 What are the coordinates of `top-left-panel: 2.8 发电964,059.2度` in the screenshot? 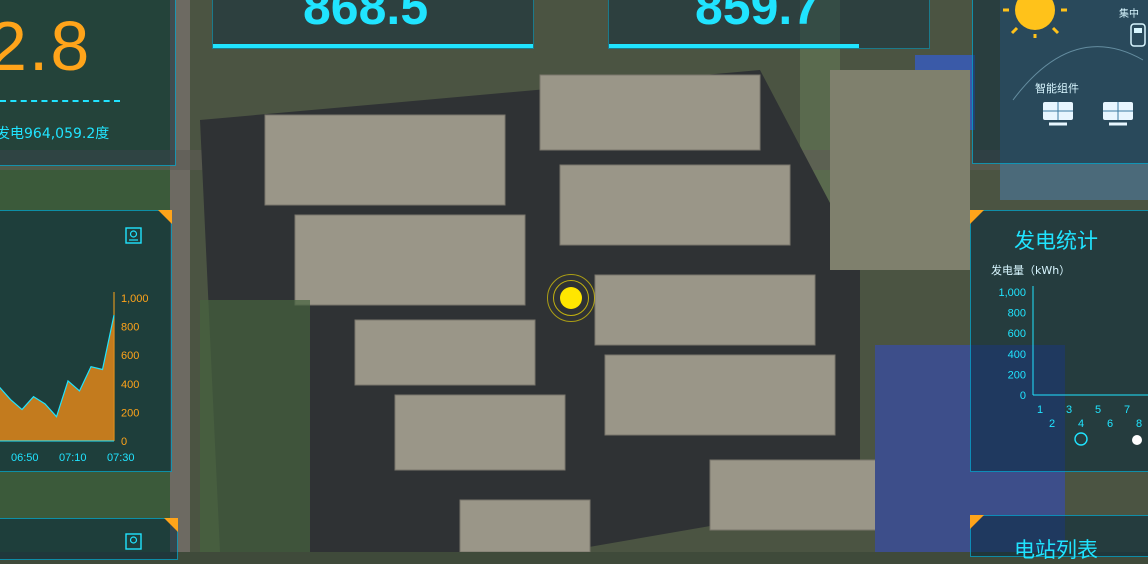 It's located at (88, 83).